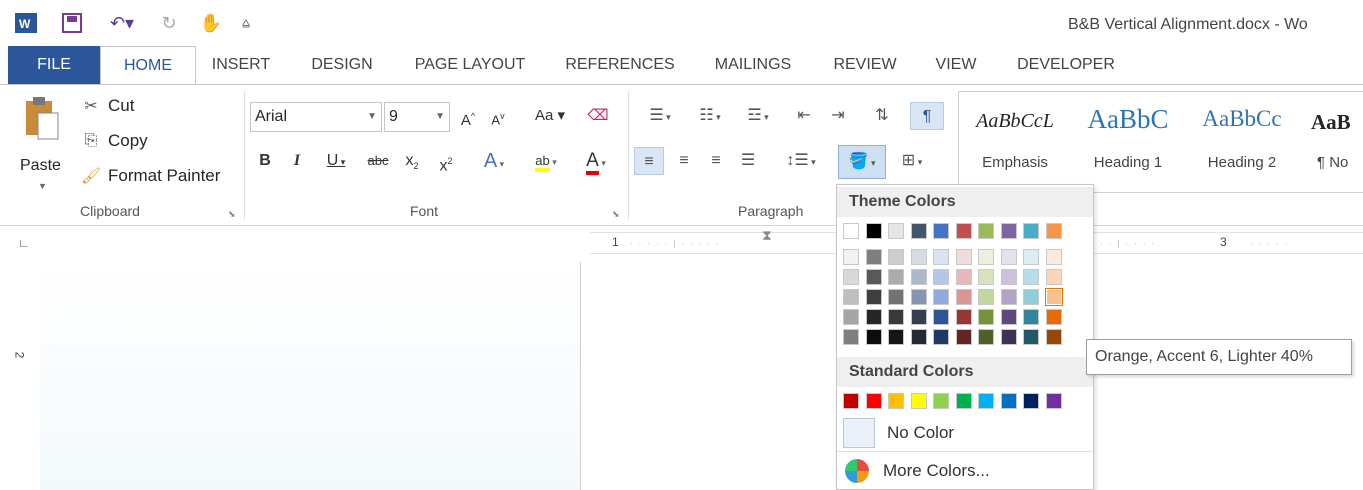  I want to click on justify-button: ☰, so click(748, 161).